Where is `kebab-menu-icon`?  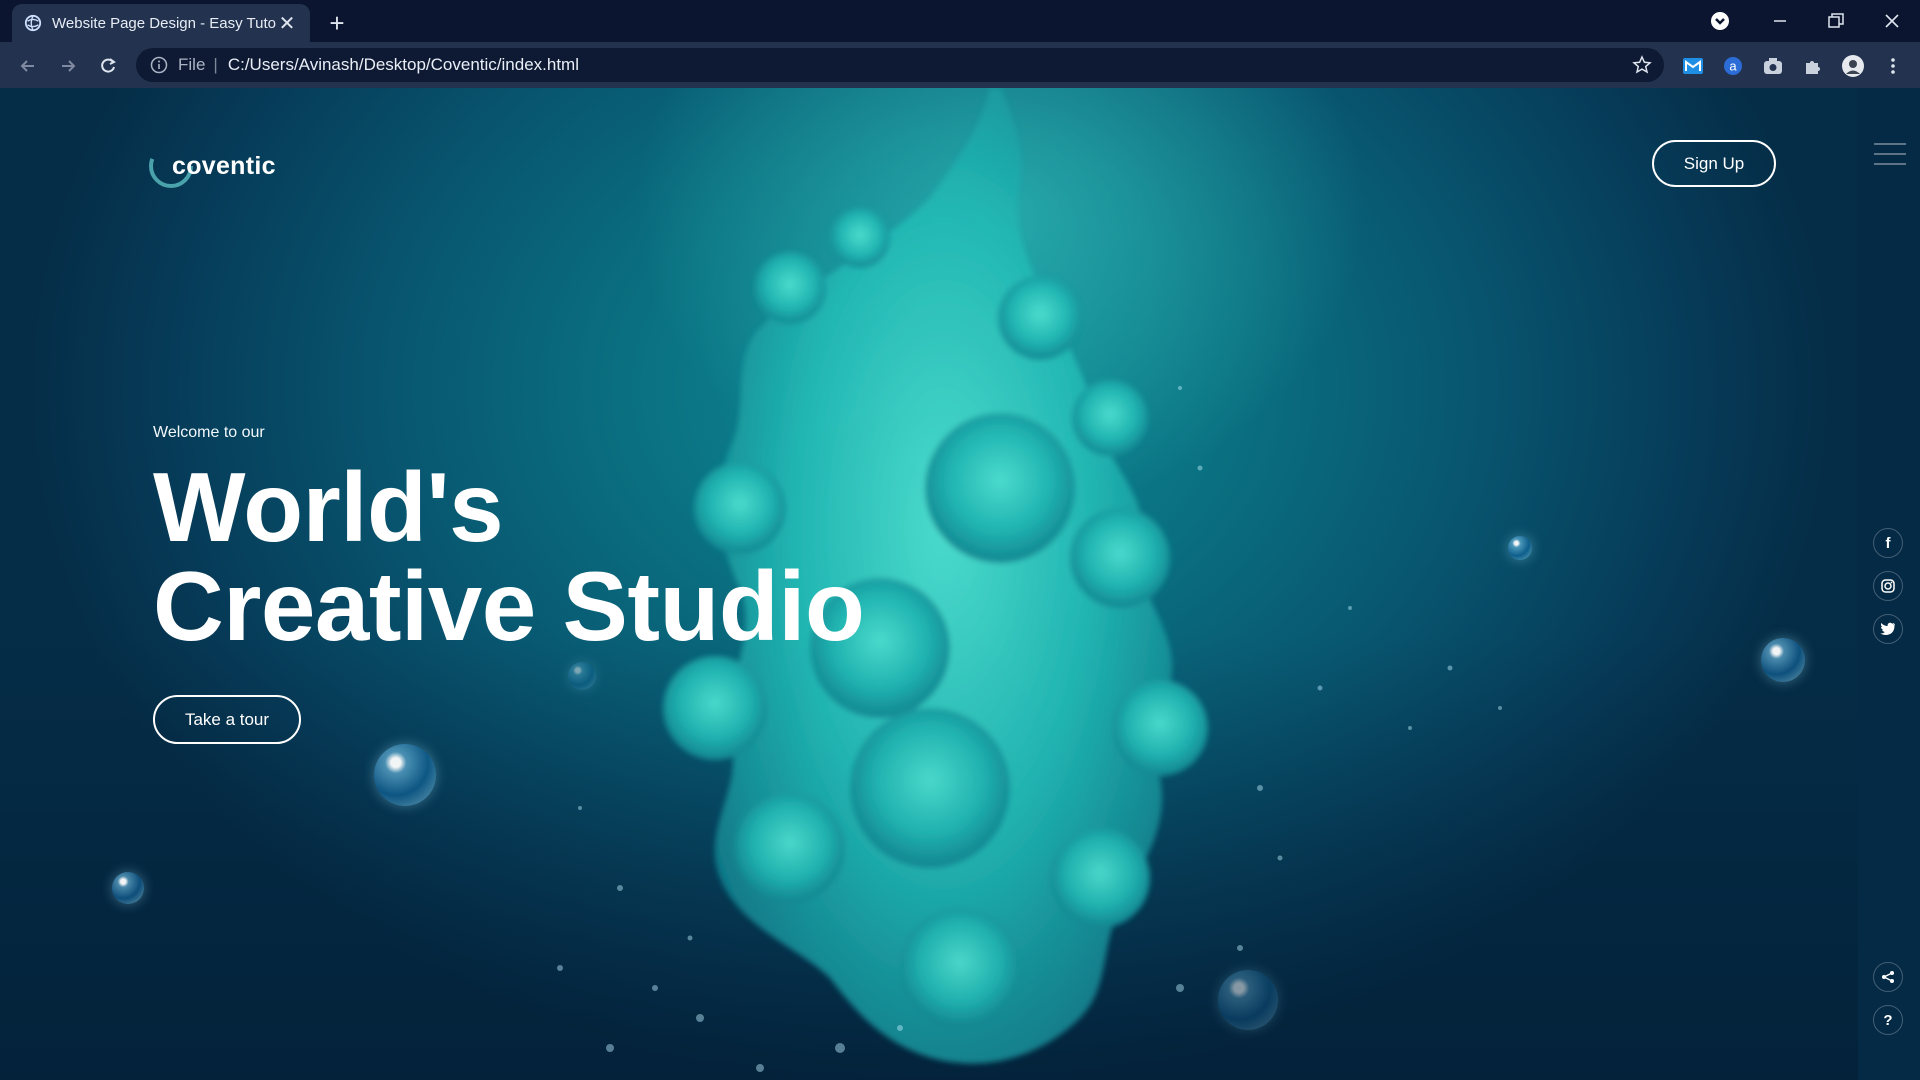
kebab-menu-icon is located at coordinates (1893, 66).